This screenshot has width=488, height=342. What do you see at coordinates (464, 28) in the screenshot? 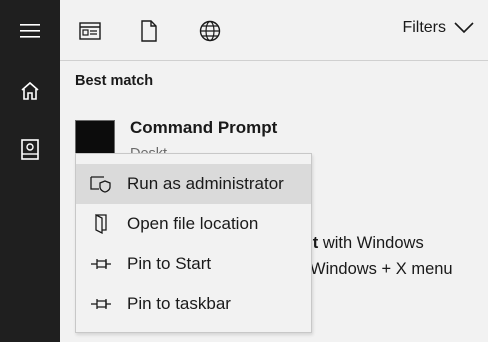
I see `chevron-down-icon` at bounding box center [464, 28].